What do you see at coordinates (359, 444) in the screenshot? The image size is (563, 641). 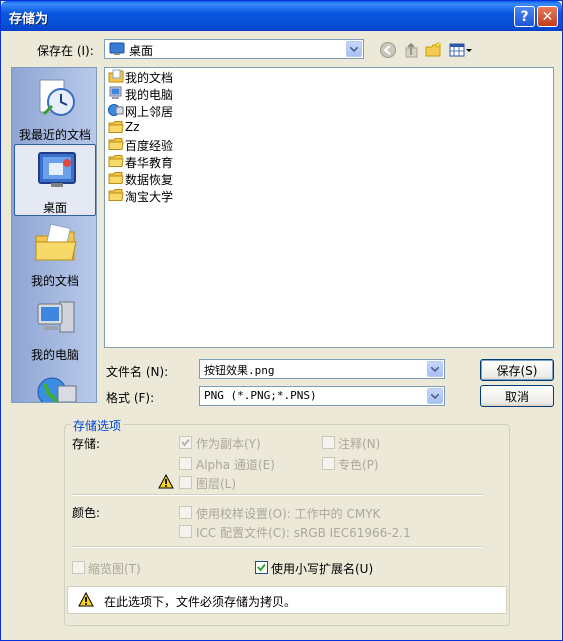 I see `annotations-label: 注释(N)` at bounding box center [359, 444].